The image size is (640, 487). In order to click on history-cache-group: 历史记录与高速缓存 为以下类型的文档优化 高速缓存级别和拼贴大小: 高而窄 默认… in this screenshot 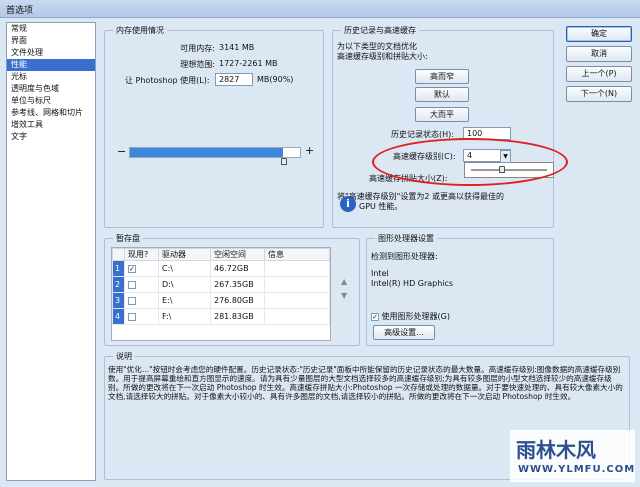, I will do `click(443, 126)`.